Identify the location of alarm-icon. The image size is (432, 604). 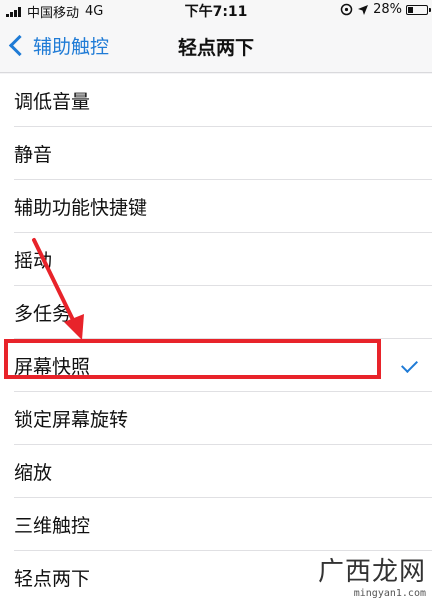
(346, 9).